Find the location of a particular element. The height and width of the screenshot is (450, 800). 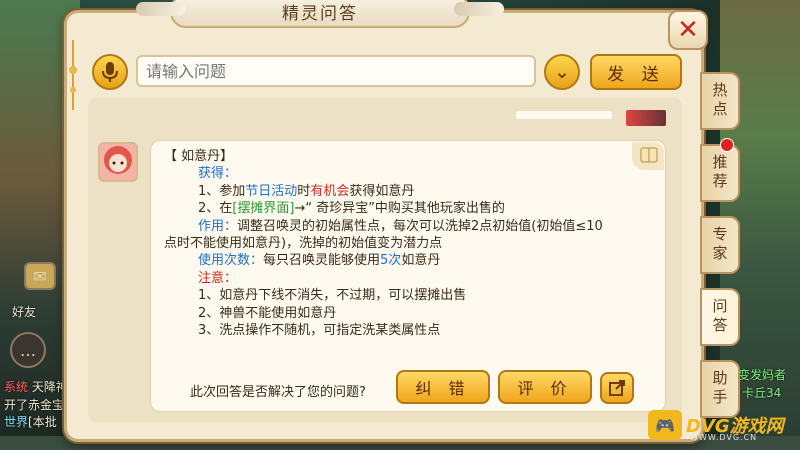

chance-text: 有机会 is located at coordinates (330, 191).